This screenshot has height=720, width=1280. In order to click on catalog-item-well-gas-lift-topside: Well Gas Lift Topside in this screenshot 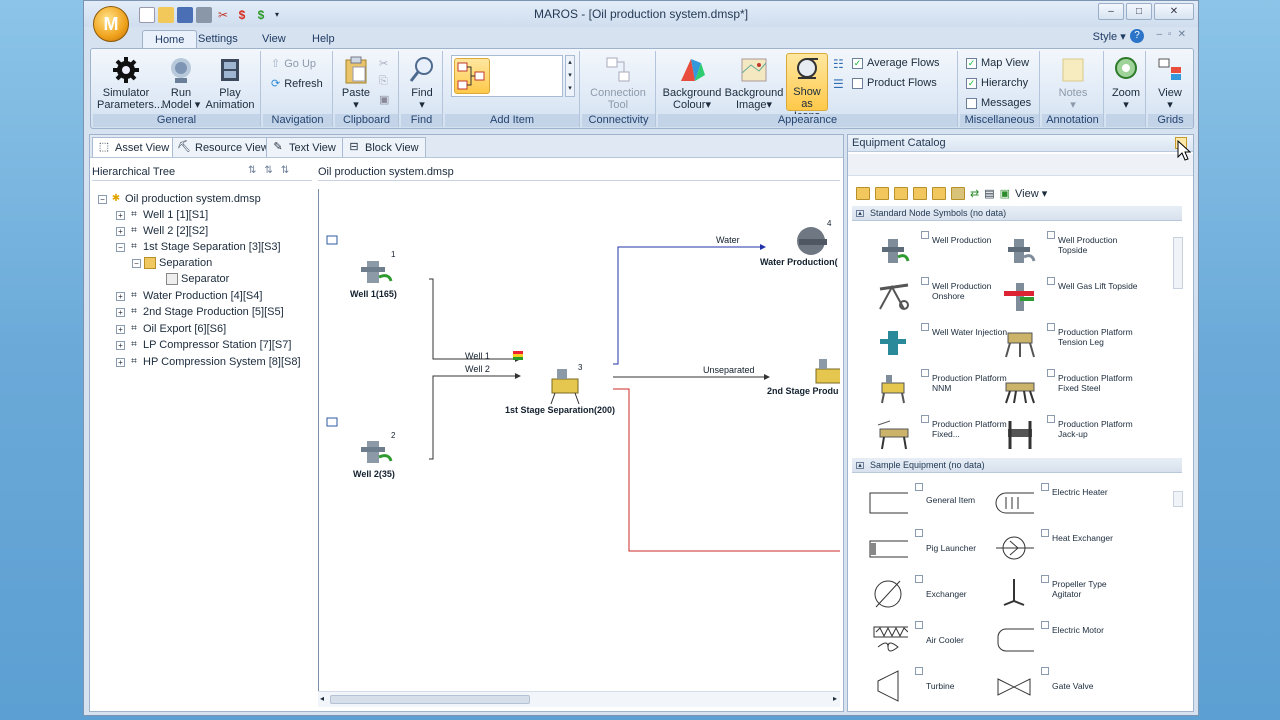, I will do `click(1069, 297)`.